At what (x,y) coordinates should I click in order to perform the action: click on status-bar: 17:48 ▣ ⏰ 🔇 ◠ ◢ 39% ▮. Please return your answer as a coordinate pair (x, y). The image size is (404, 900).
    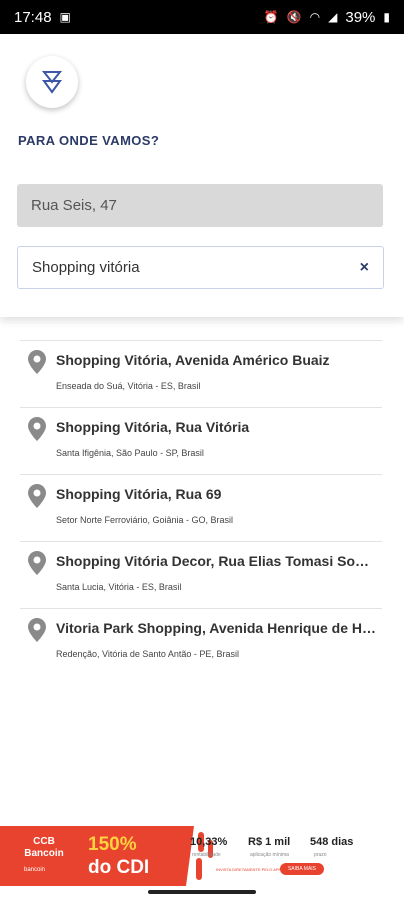
    Looking at the image, I should click on (202, 17).